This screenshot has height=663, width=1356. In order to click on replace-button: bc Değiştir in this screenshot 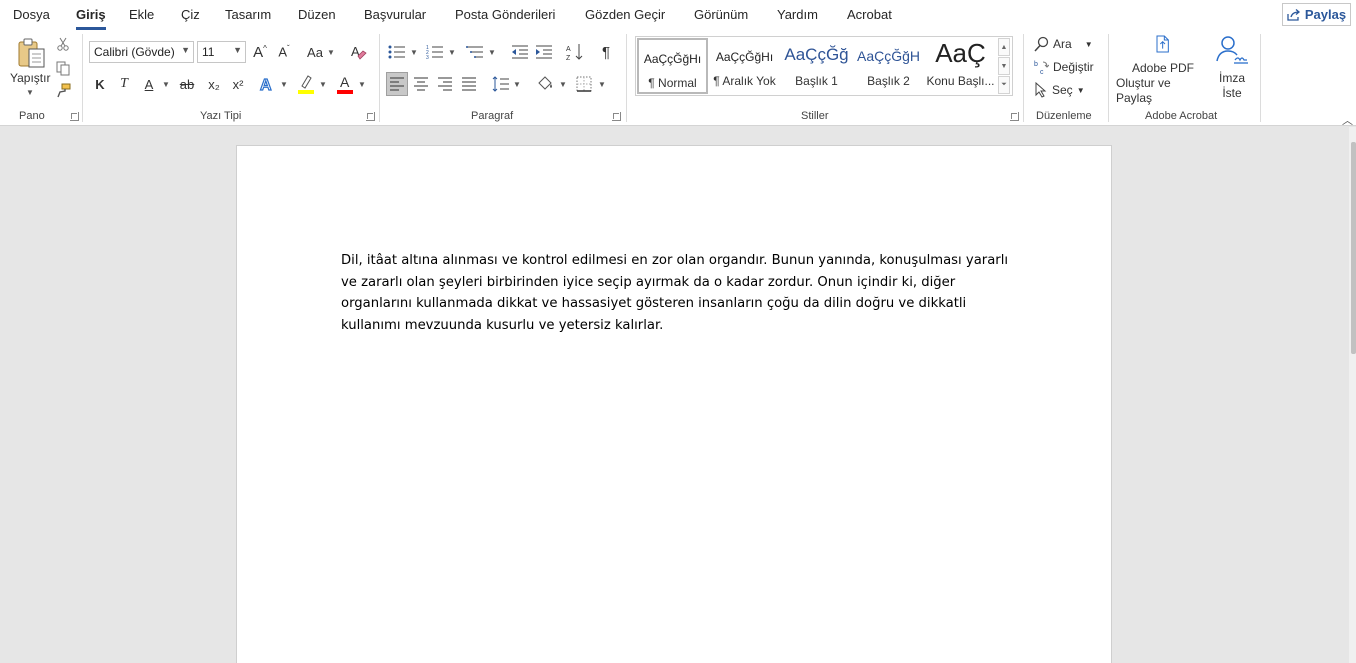, I will do `click(1066, 67)`.